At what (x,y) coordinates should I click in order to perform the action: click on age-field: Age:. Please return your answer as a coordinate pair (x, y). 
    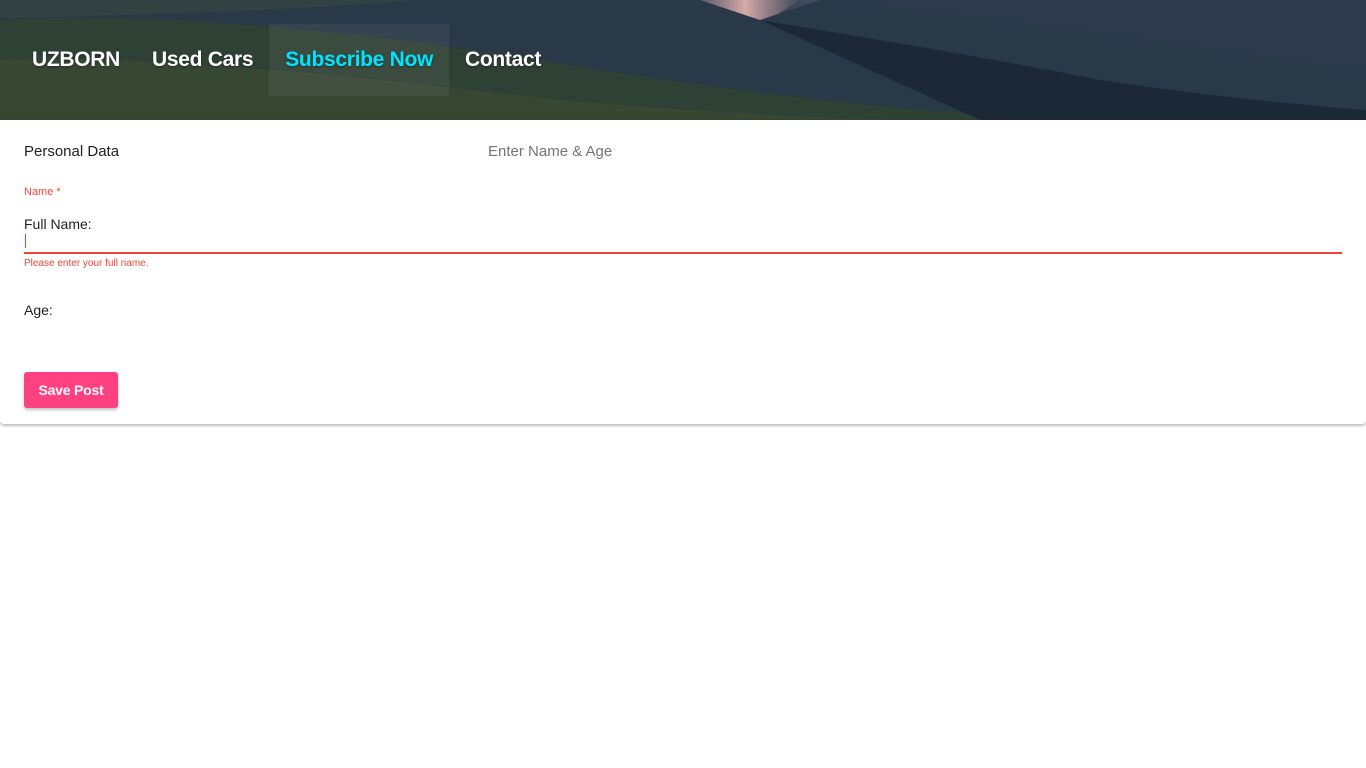
    Looking at the image, I should click on (683, 316).